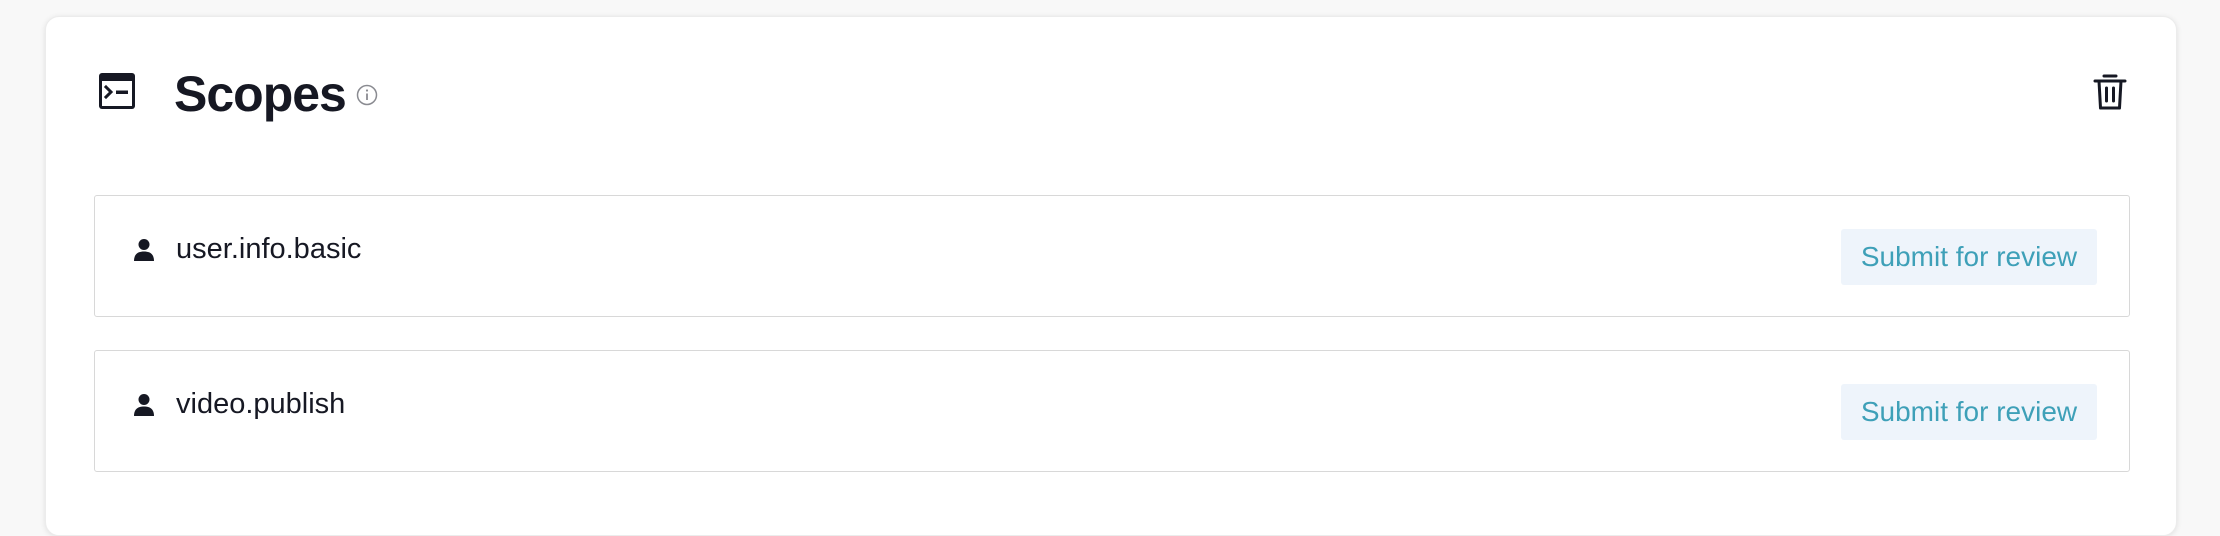  What do you see at coordinates (367, 95) in the screenshot?
I see `info-circle-icon` at bounding box center [367, 95].